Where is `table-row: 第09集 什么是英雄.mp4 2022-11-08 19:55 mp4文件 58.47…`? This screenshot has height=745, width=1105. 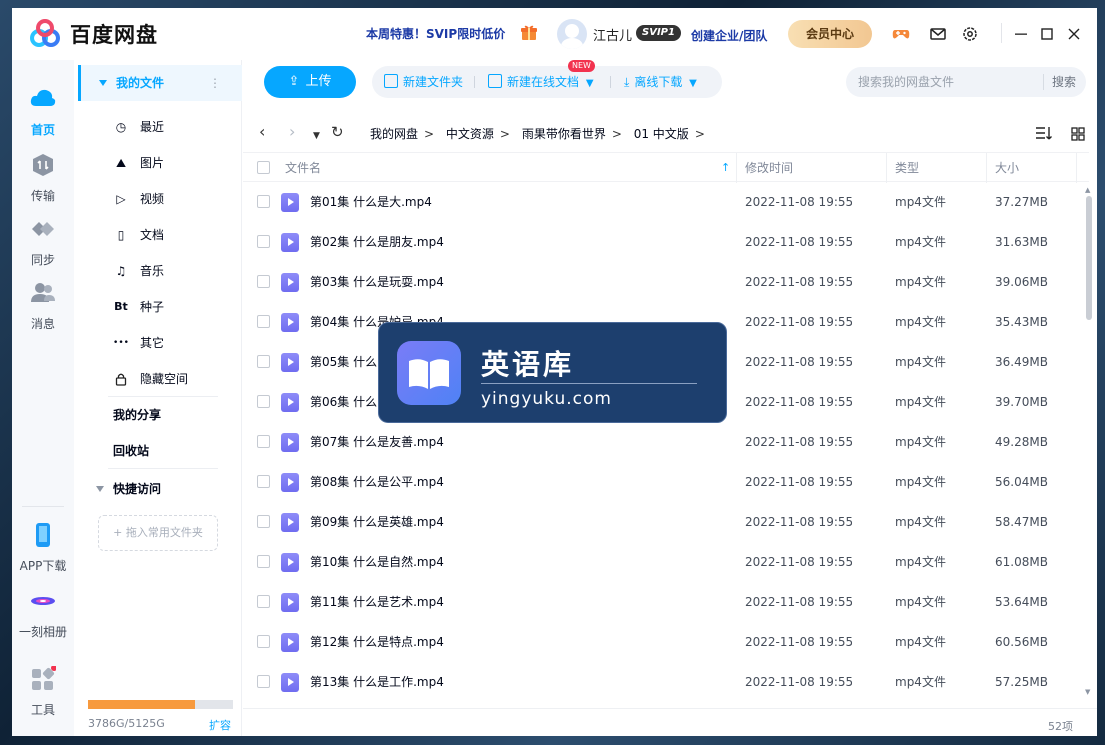 table-row: 第09集 什么是英雄.mp4 2022-11-08 19:55 mp4文件 58.47… is located at coordinates (666, 522).